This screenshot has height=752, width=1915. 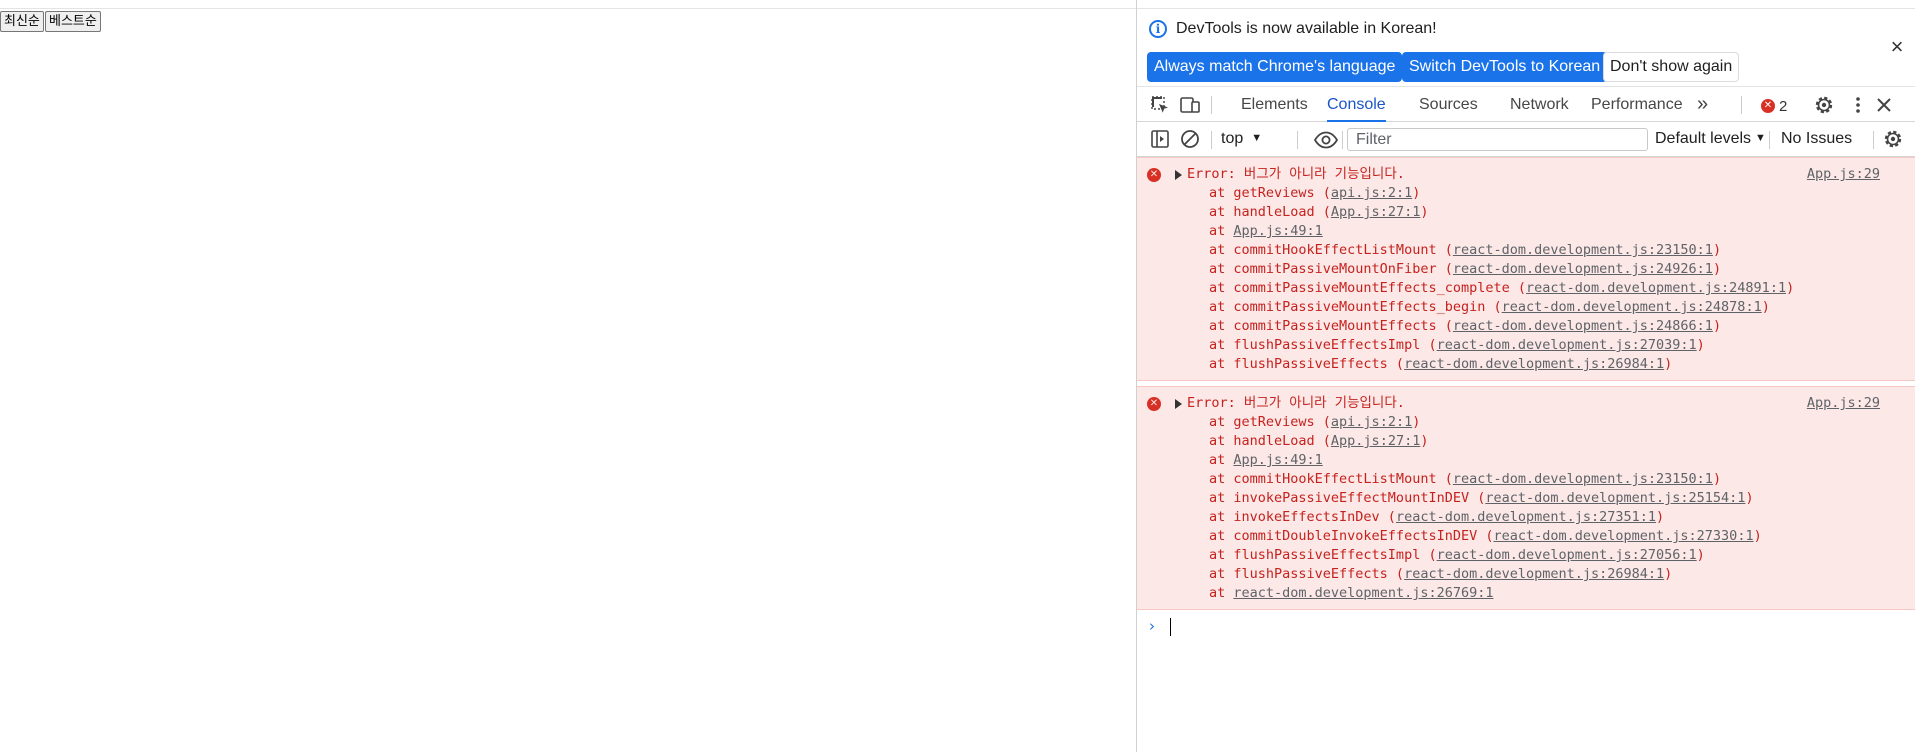 I want to click on frame-location-link: react-dom.development.js:25154:1, so click(x=1615, y=498).